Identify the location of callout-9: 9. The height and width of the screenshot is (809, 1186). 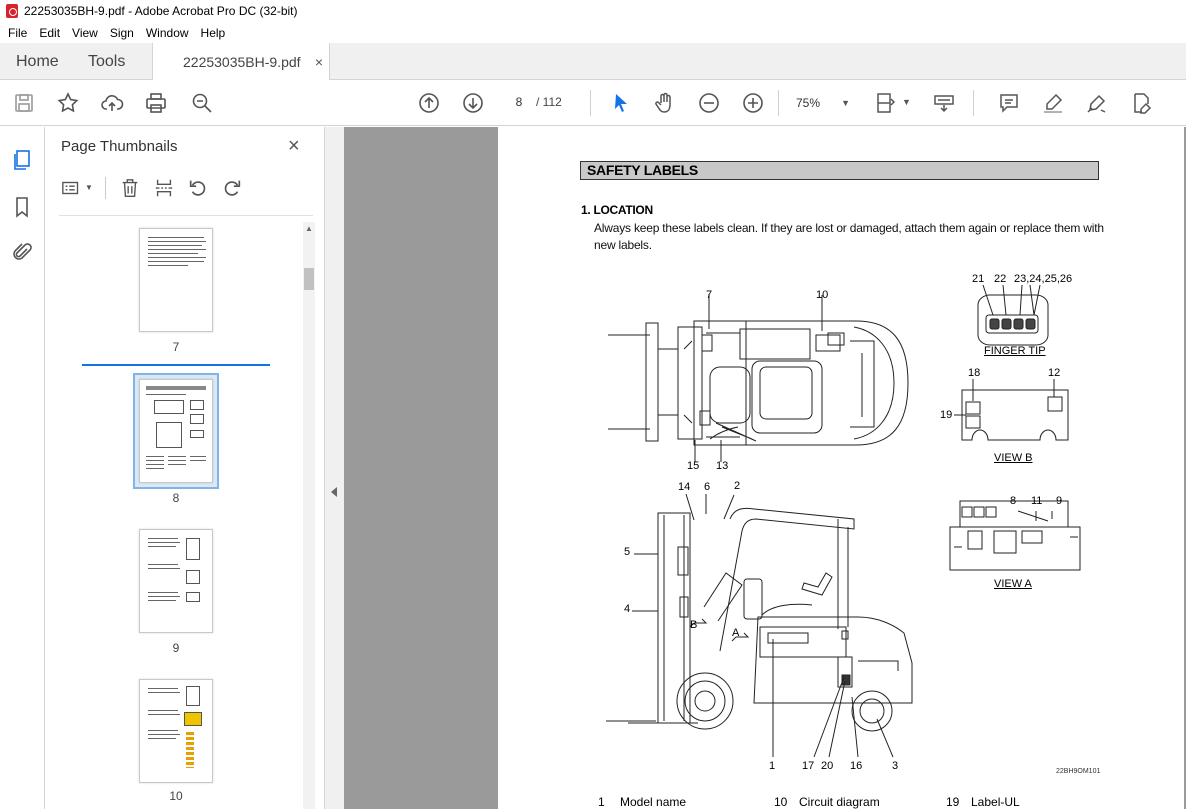
(1059, 501).